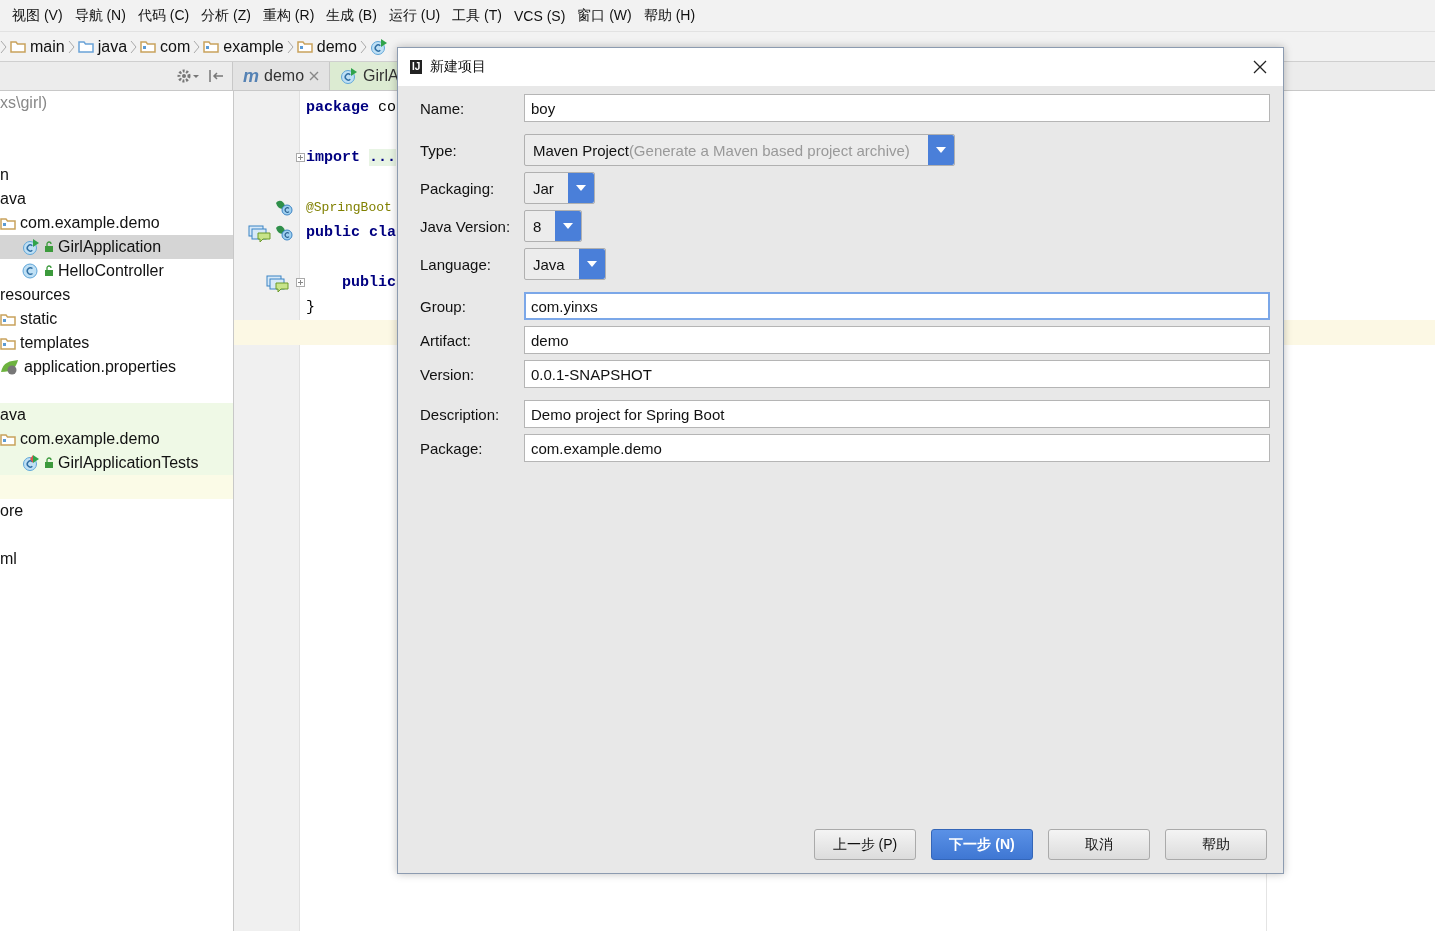  Describe the element at coordinates (10, 367) in the screenshot. I see `leaf-icon` at that location.